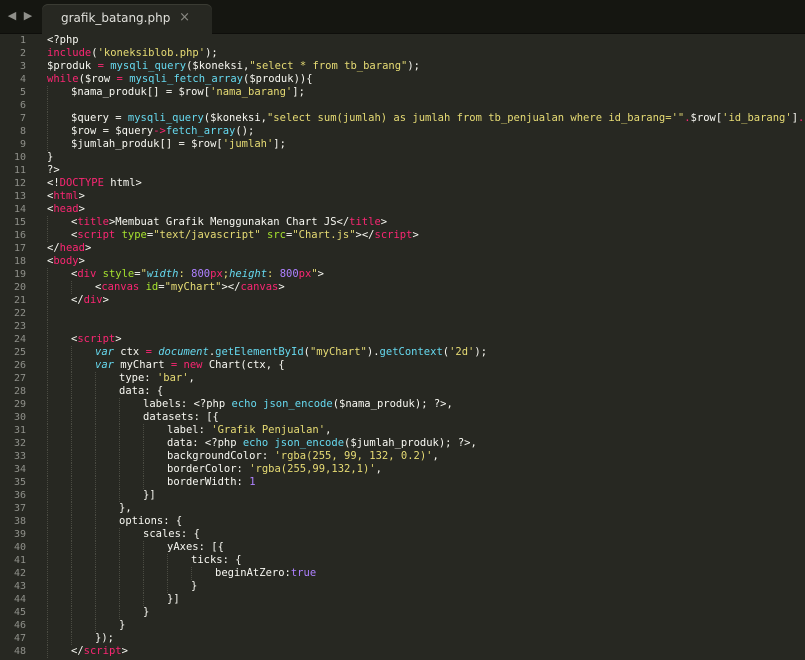 The width and height of the screenshot is (805, 660). Describe the element at coordinates (426, 638) in the screenshot. I see `code-line: });` at that location.